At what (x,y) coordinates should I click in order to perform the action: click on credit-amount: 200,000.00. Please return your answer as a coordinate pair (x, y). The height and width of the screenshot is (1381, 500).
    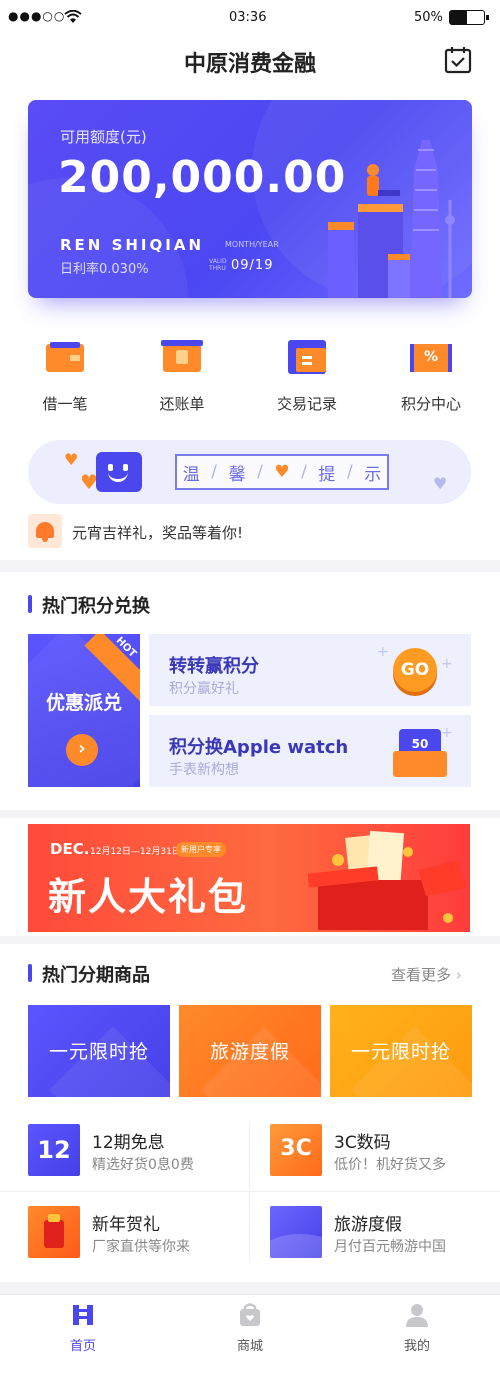
    Looking at the image, I should click on (202, 177).